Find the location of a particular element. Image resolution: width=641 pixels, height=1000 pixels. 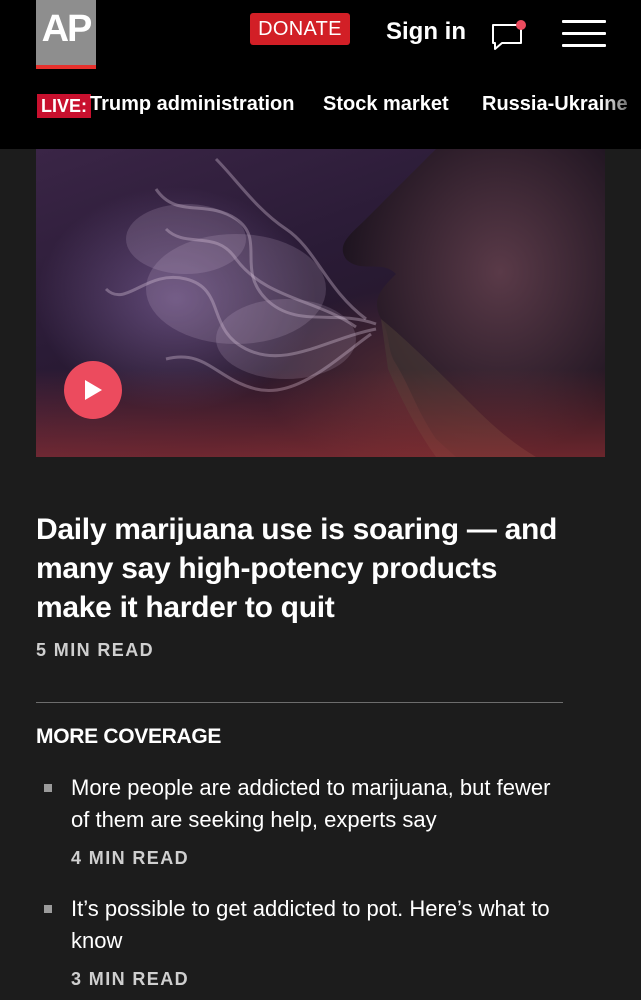

more-coverage-label: MORE COVERAGE is located at coordinates (129, 736).